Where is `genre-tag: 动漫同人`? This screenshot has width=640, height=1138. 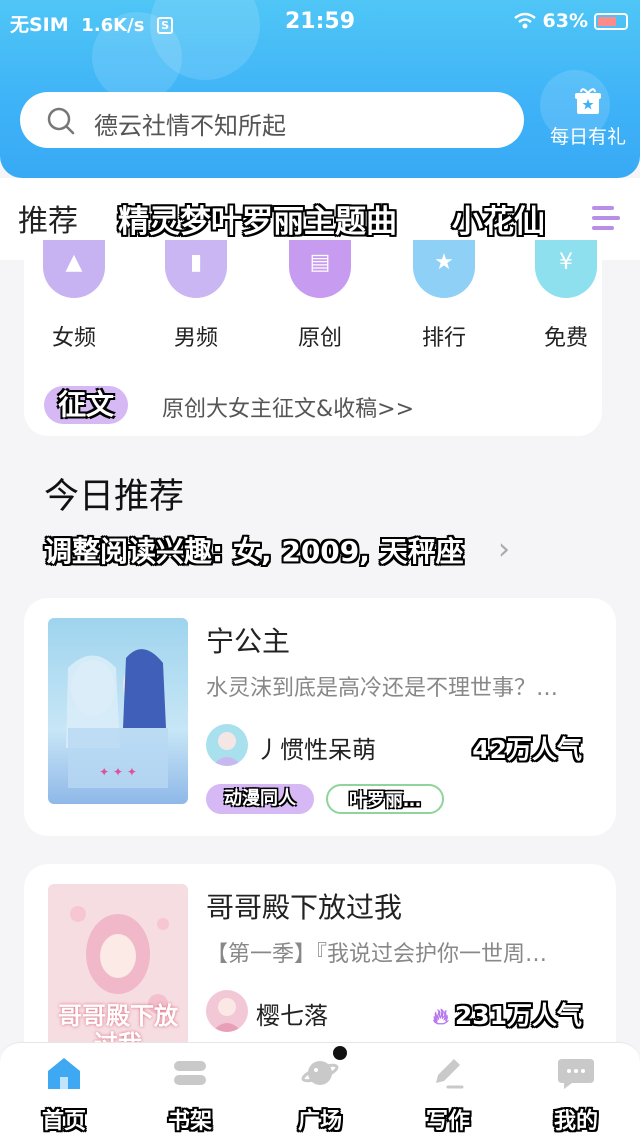 genre-tag: 动漫同人 is located at coordinates (260, 799).